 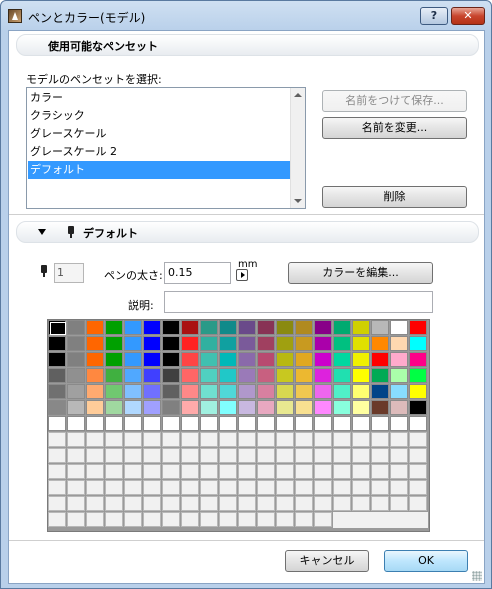 What do you see at coordinates (159, 116) in the screenshot?
I see `penset-item-classic: クラシック` at bounding box center [159, 116].